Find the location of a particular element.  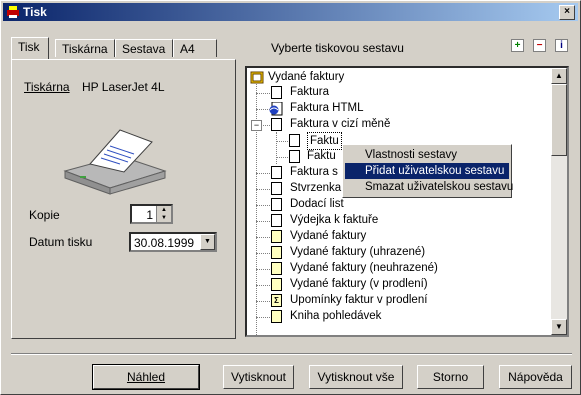

tree-item: Faktura s is located at coordinates (314, 172).